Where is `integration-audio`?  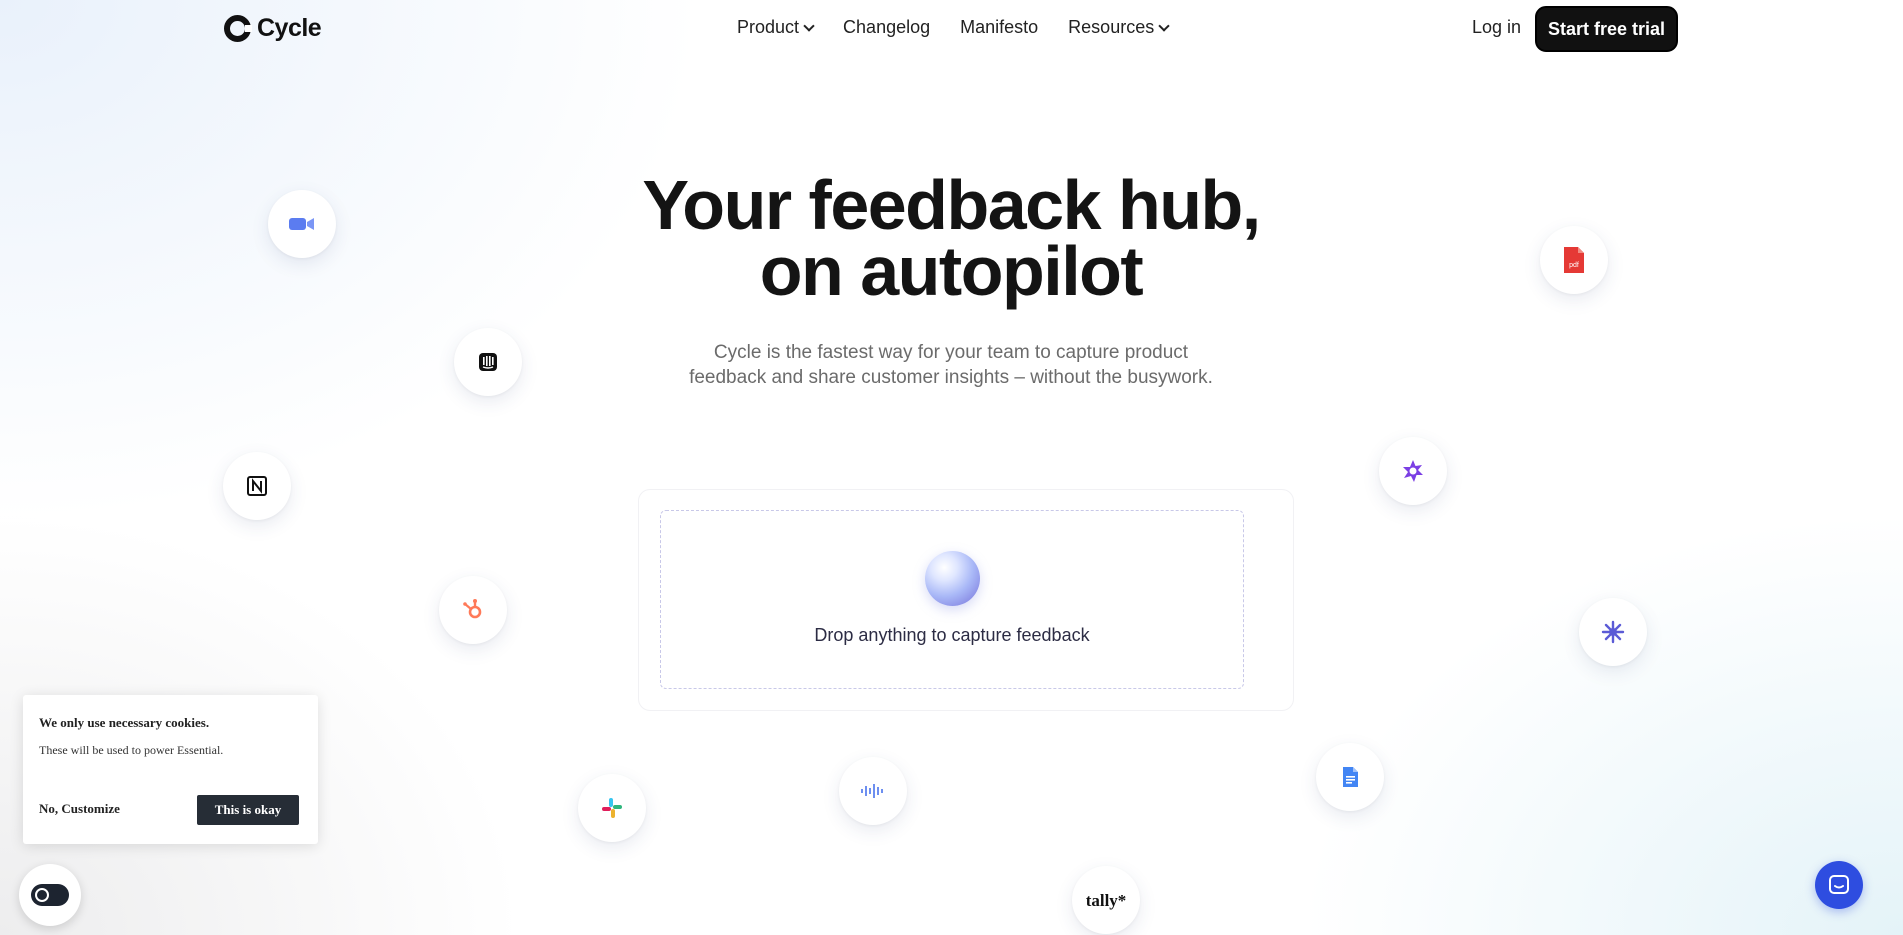
integration-audio is located at coordinates (873, 791).